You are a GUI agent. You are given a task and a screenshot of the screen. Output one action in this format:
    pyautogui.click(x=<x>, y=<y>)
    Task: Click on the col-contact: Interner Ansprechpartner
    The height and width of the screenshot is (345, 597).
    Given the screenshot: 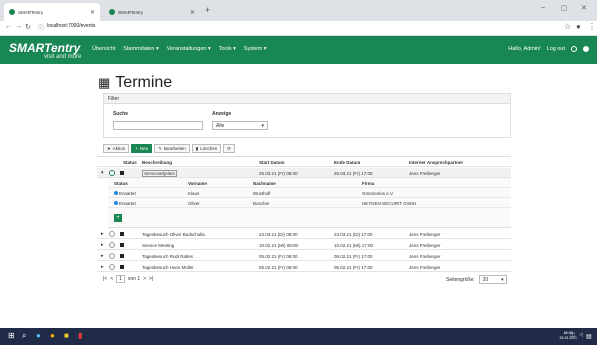 What is the action you would take?
    pyautogui.click(x=436, y=162)
    